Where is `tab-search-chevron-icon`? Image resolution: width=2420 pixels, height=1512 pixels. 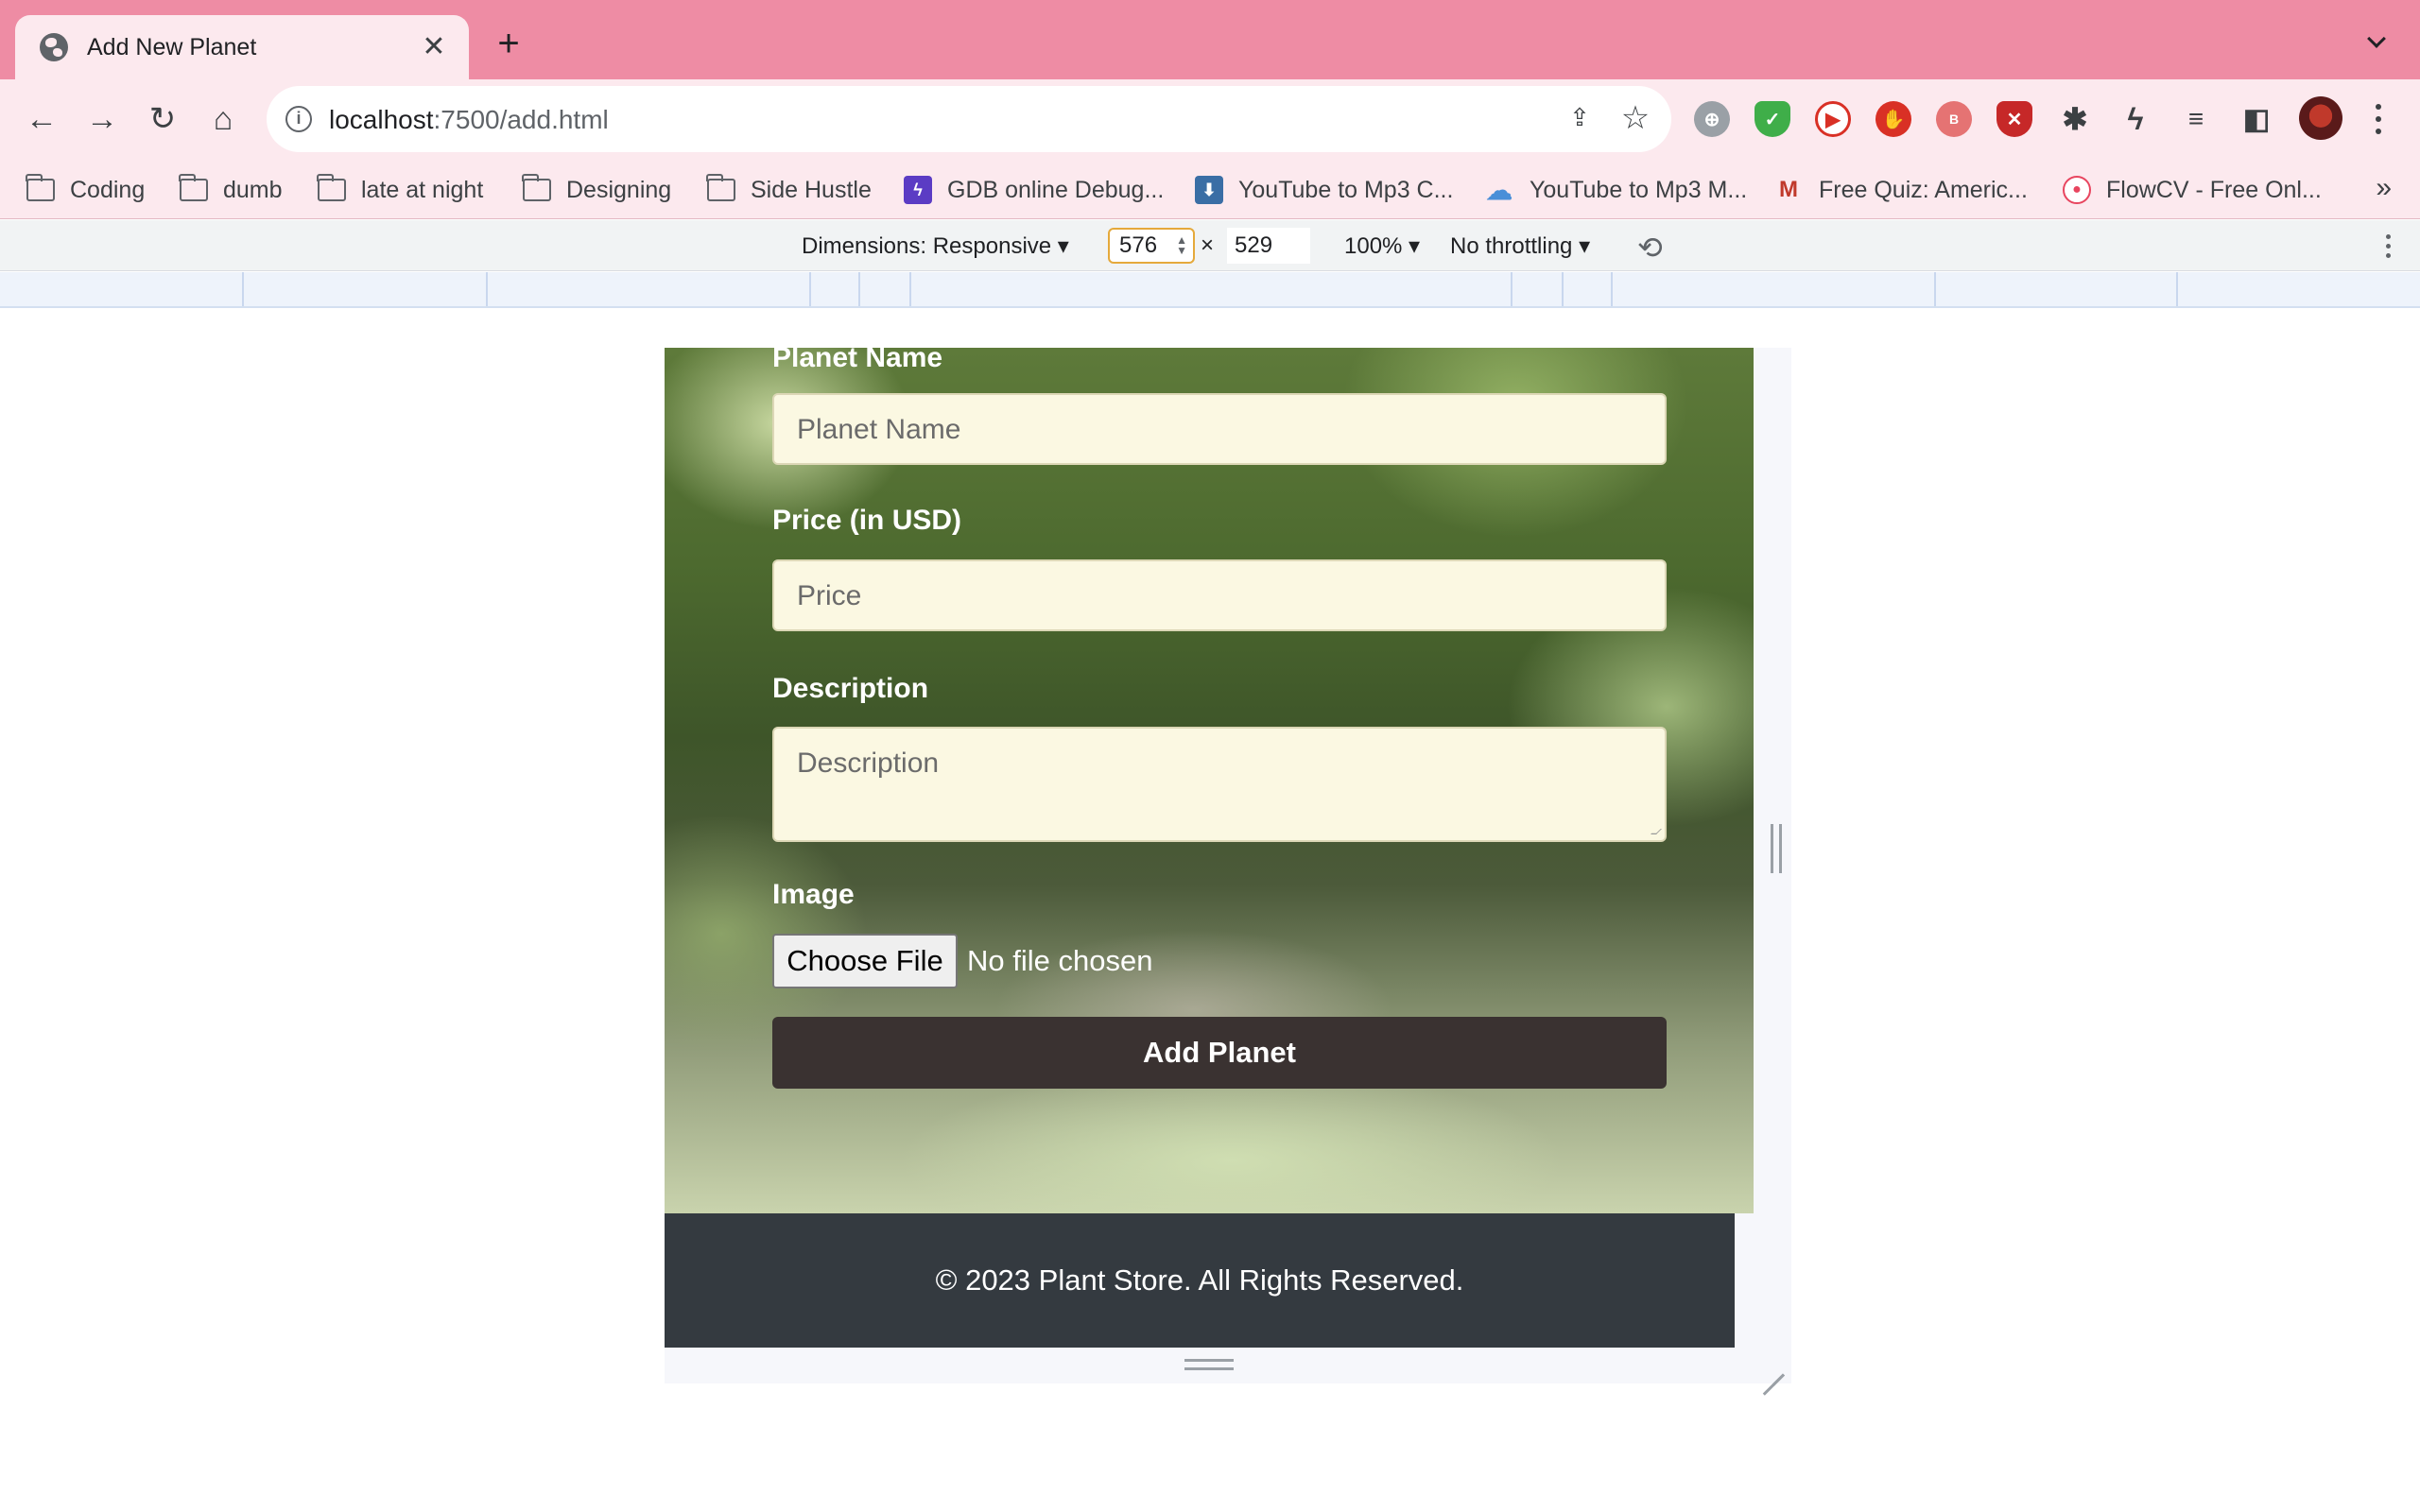 tab-search-chevron-icon is located at coordinates (2376, 41).